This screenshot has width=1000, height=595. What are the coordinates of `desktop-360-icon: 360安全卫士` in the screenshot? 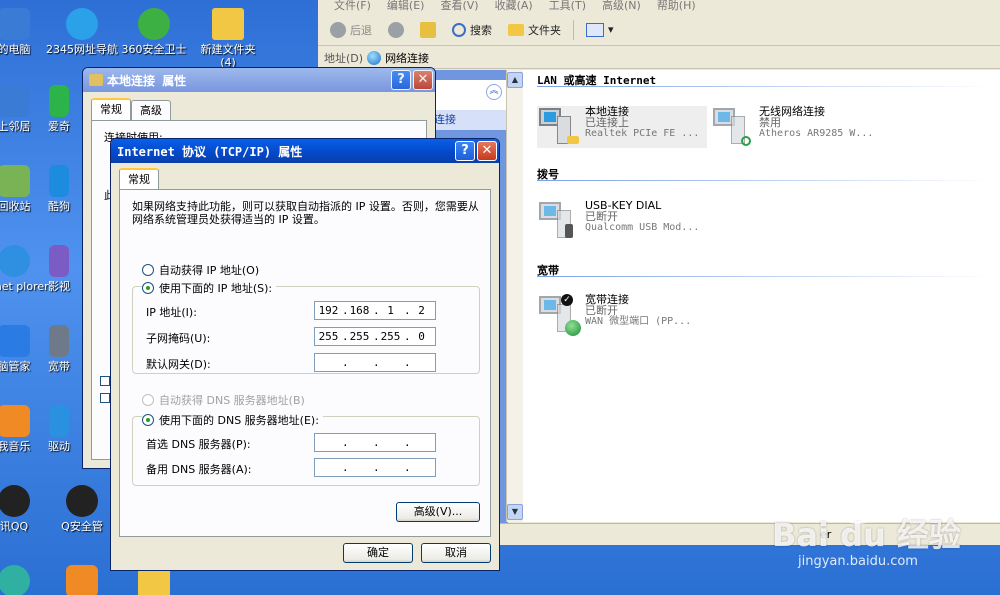 It's located at (154, 32).